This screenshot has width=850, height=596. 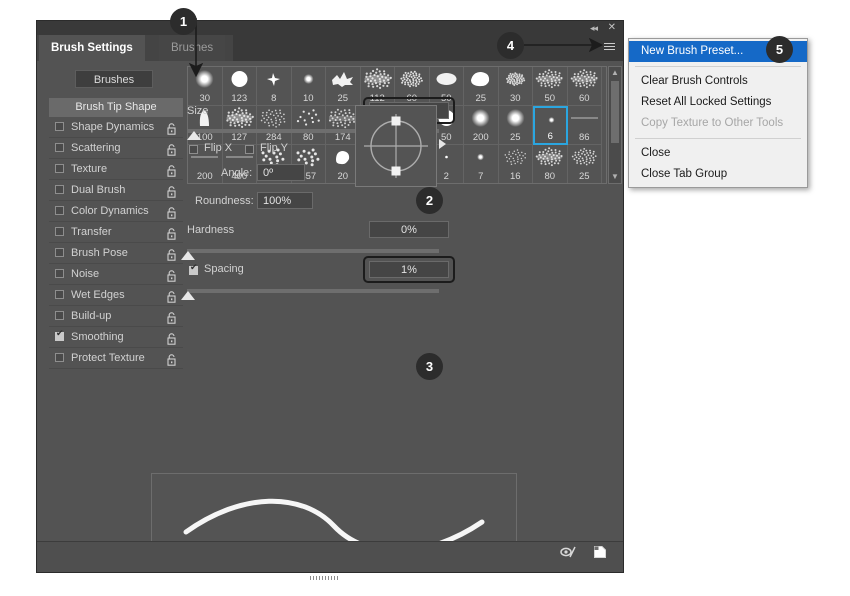 What do you see at coordinates (183, 21) in the screenshot?
I see `callout-badge-1: 1` at bounding box center [183, 21].